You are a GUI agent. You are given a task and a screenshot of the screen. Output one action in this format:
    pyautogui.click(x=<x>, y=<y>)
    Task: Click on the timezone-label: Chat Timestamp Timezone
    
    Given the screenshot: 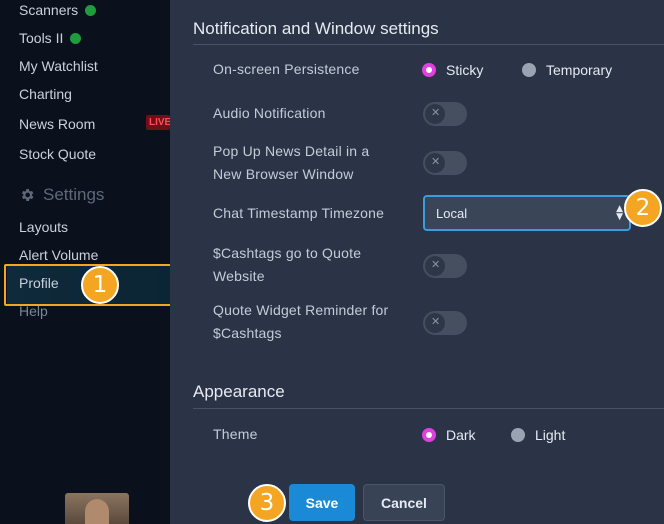 What is the action you would take?
    pyautogui.click(x=299, y=213)
    